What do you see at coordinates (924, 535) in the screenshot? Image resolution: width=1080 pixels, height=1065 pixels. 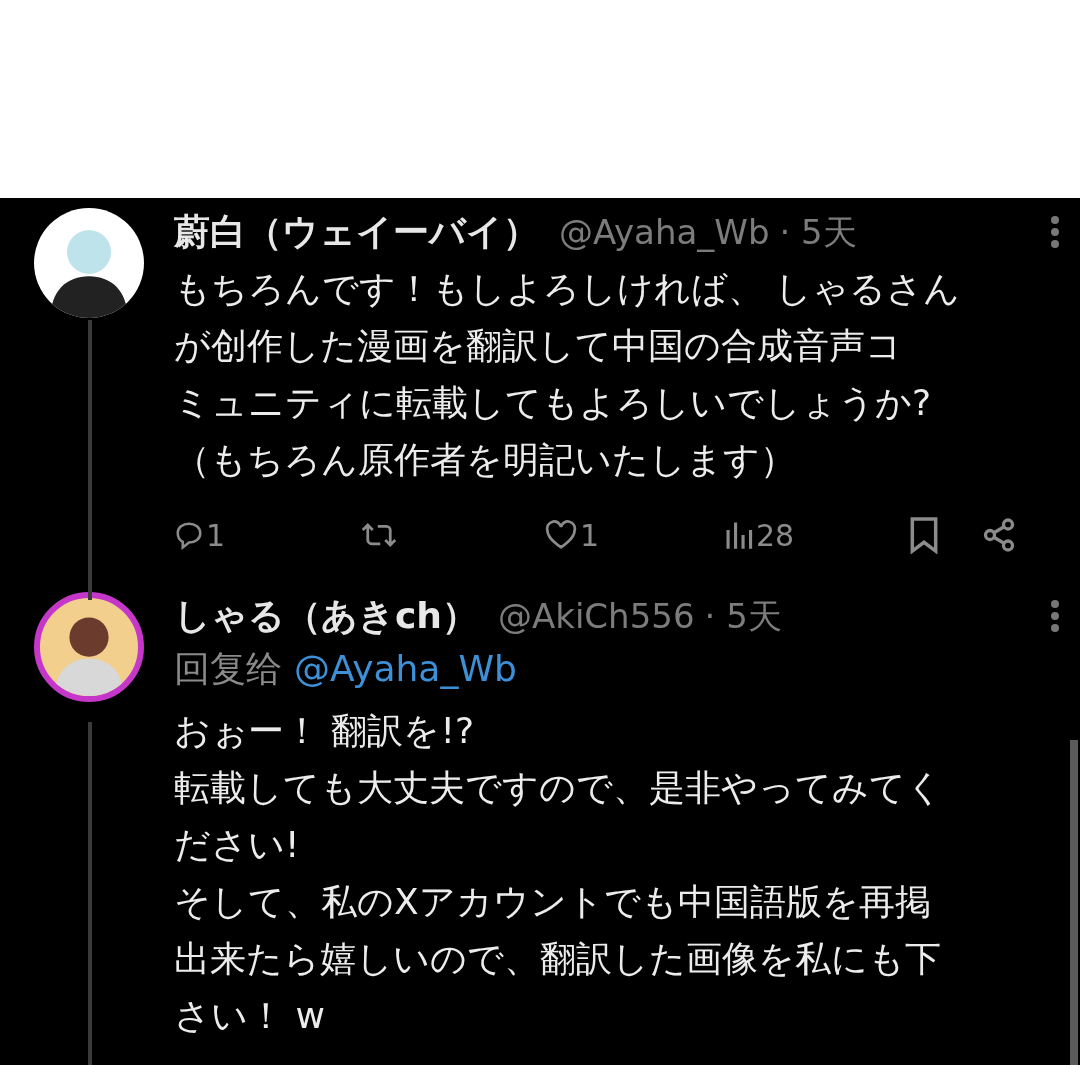 I see `bookmark-icon` at bounding box center [924, 535].